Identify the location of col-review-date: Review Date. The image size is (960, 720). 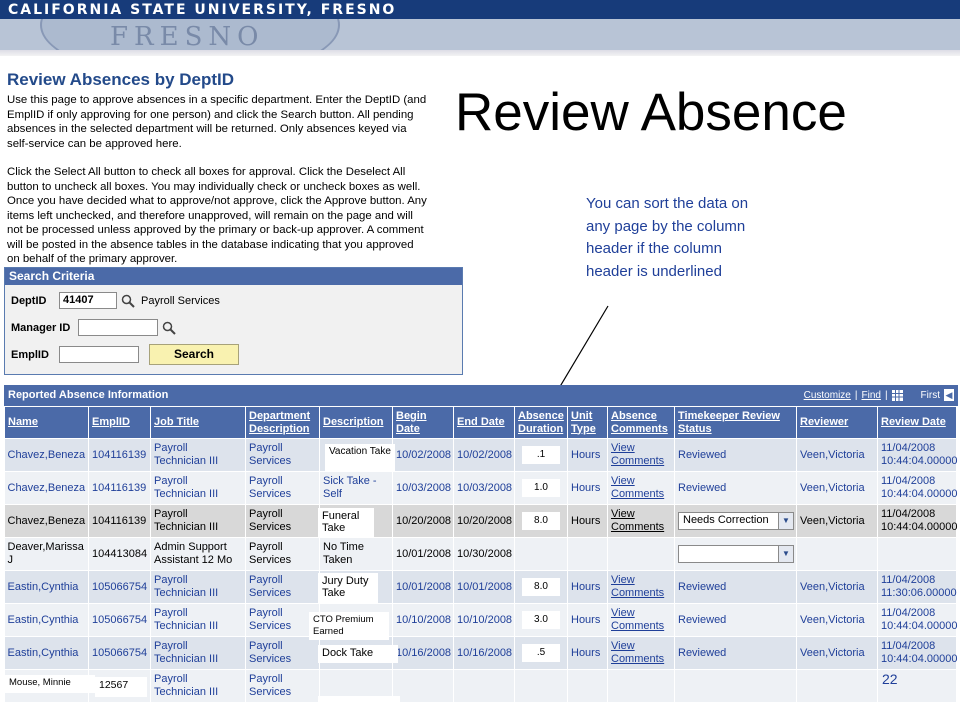
(917, 422).